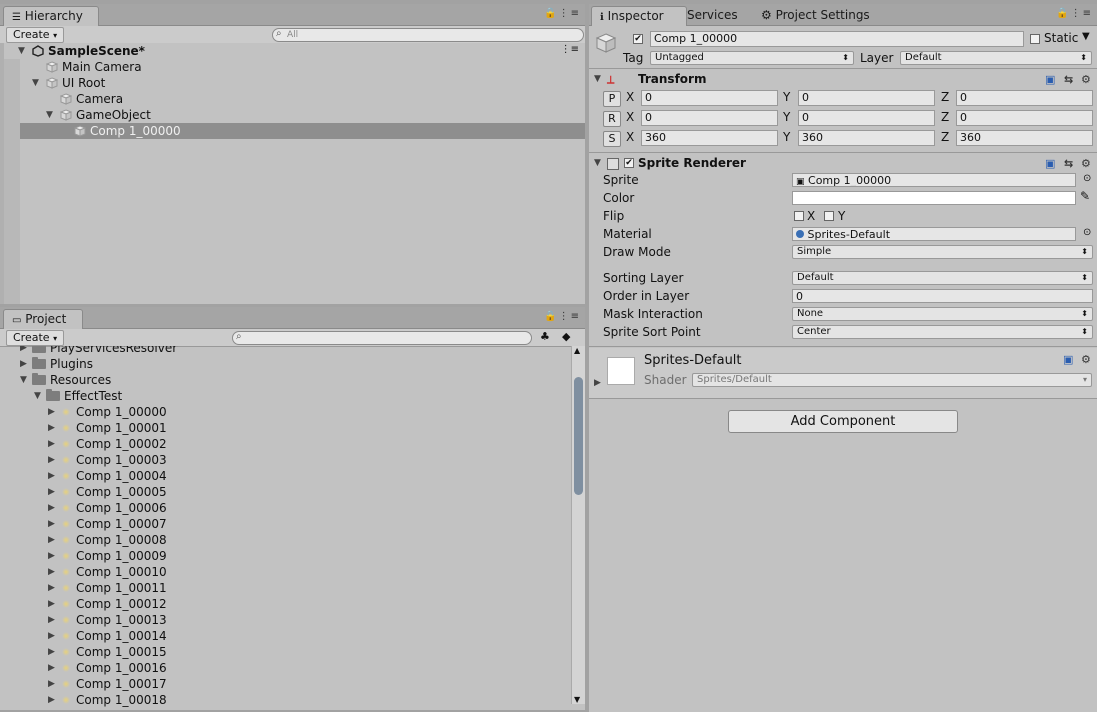 The width and height of the screenshot is (1097, 712). What do you see at coordinates (577, 350) in the screenshot?
I see `scroll-up-arrow: ▲` at bounding box center [577, 350].